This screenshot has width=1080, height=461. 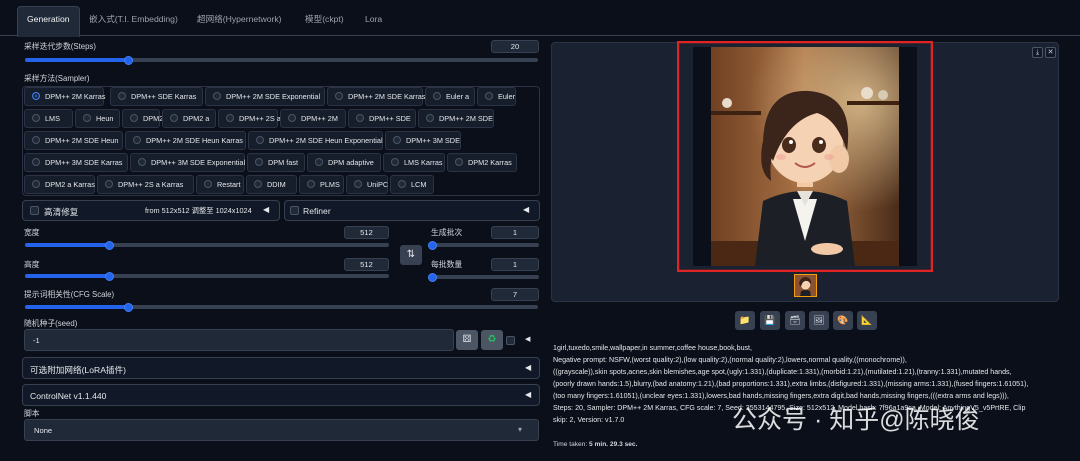 What do you see at coordinates (515, 232) in the screenshot?
I see `batch-count-input: 1` at bounding box center [515, 232].